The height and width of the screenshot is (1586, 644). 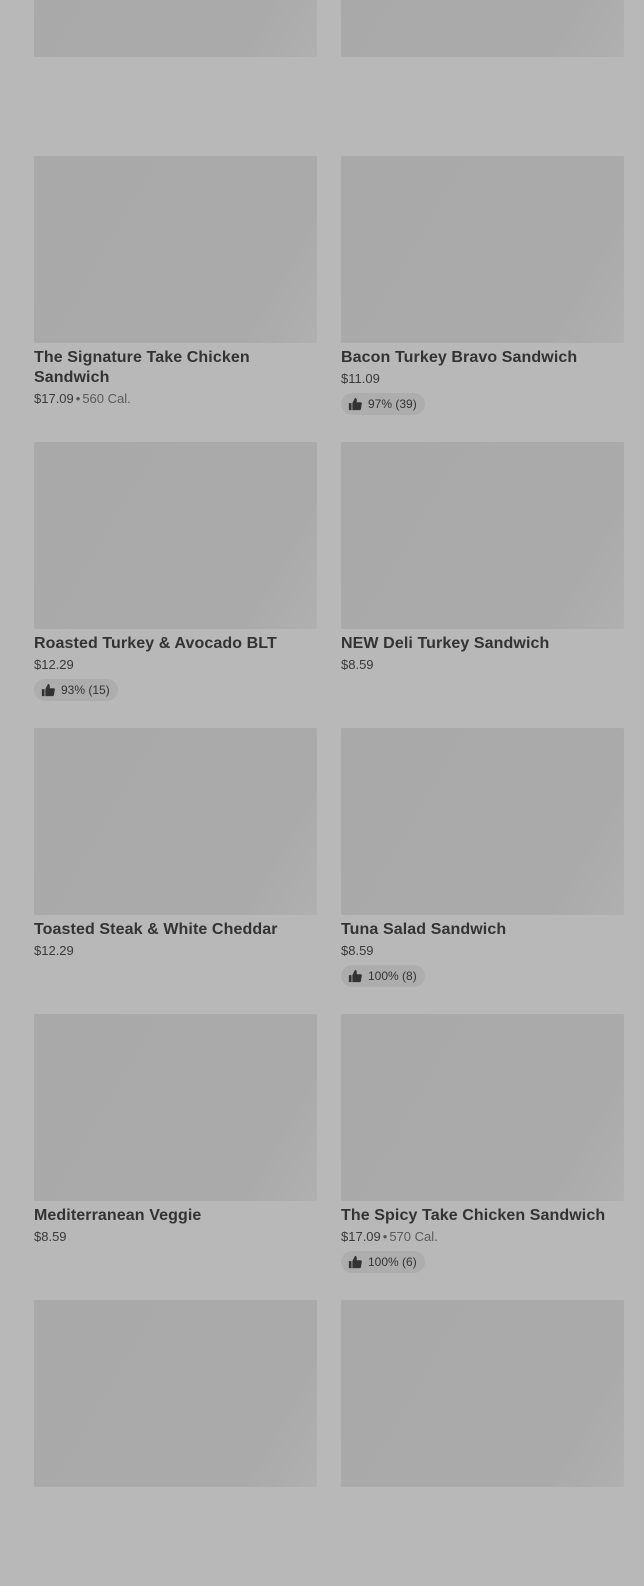 I want to click on rating-badge: 93% (15), so click(x=76, y=690).